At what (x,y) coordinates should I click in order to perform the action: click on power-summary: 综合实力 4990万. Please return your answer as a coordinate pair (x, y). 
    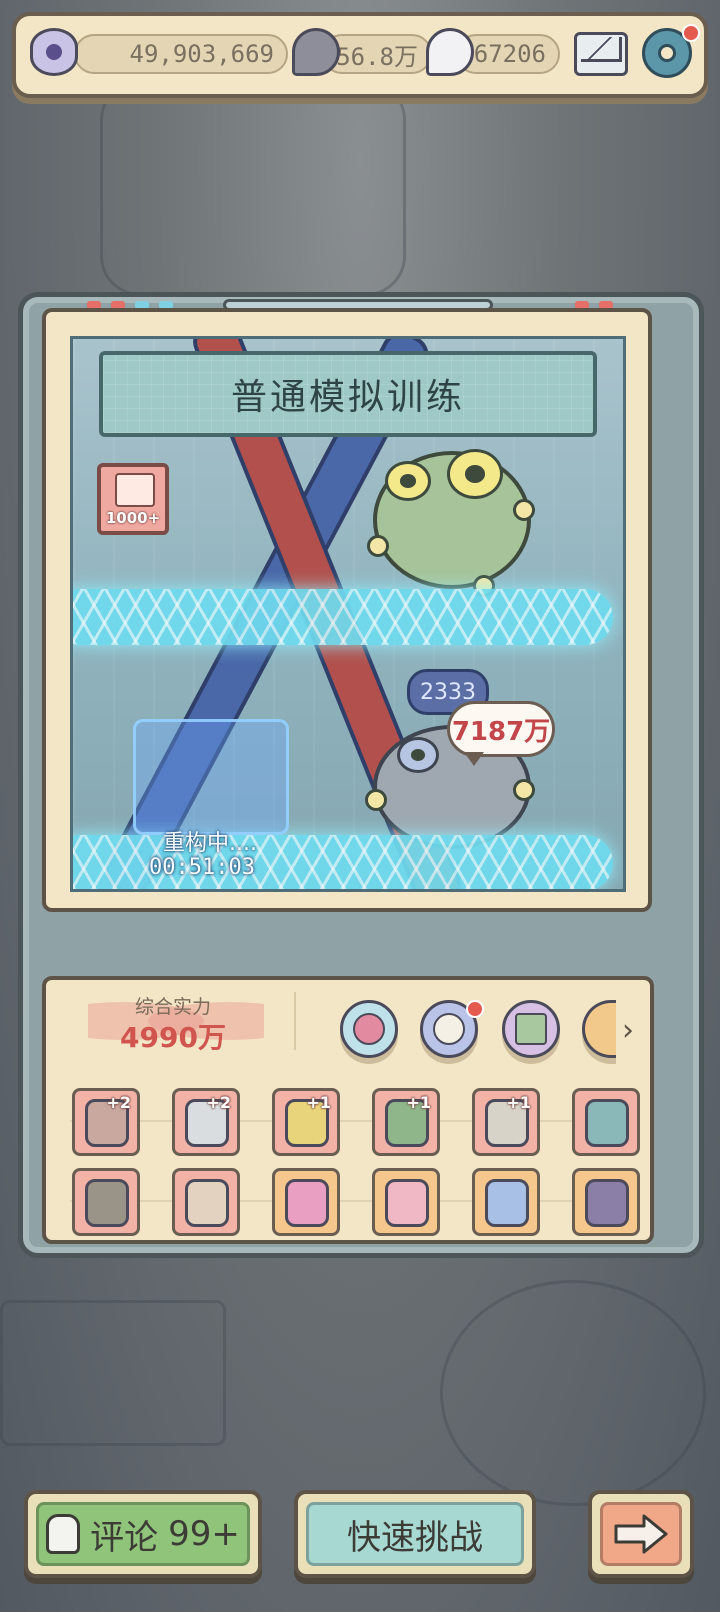
    Looking at the image, I should click on (173, 1020).